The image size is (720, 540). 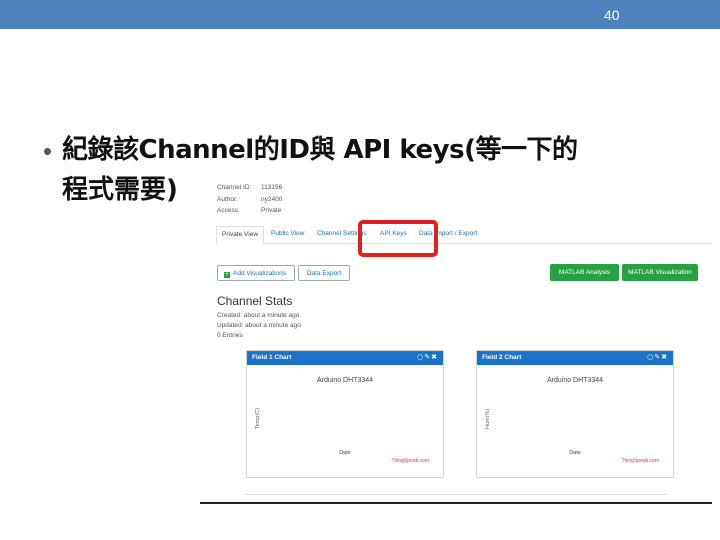 What do you see at coordinates (398, 238) in the screenshot?
I see `api-keys-highlight` at bounding box center [398, 238].